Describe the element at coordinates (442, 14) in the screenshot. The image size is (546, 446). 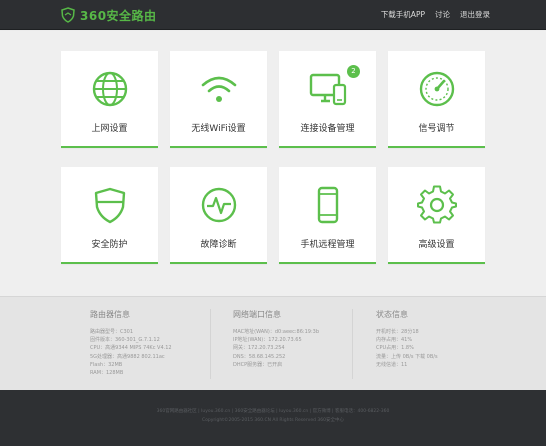
I see `discuss-link: 讨论` at that location.